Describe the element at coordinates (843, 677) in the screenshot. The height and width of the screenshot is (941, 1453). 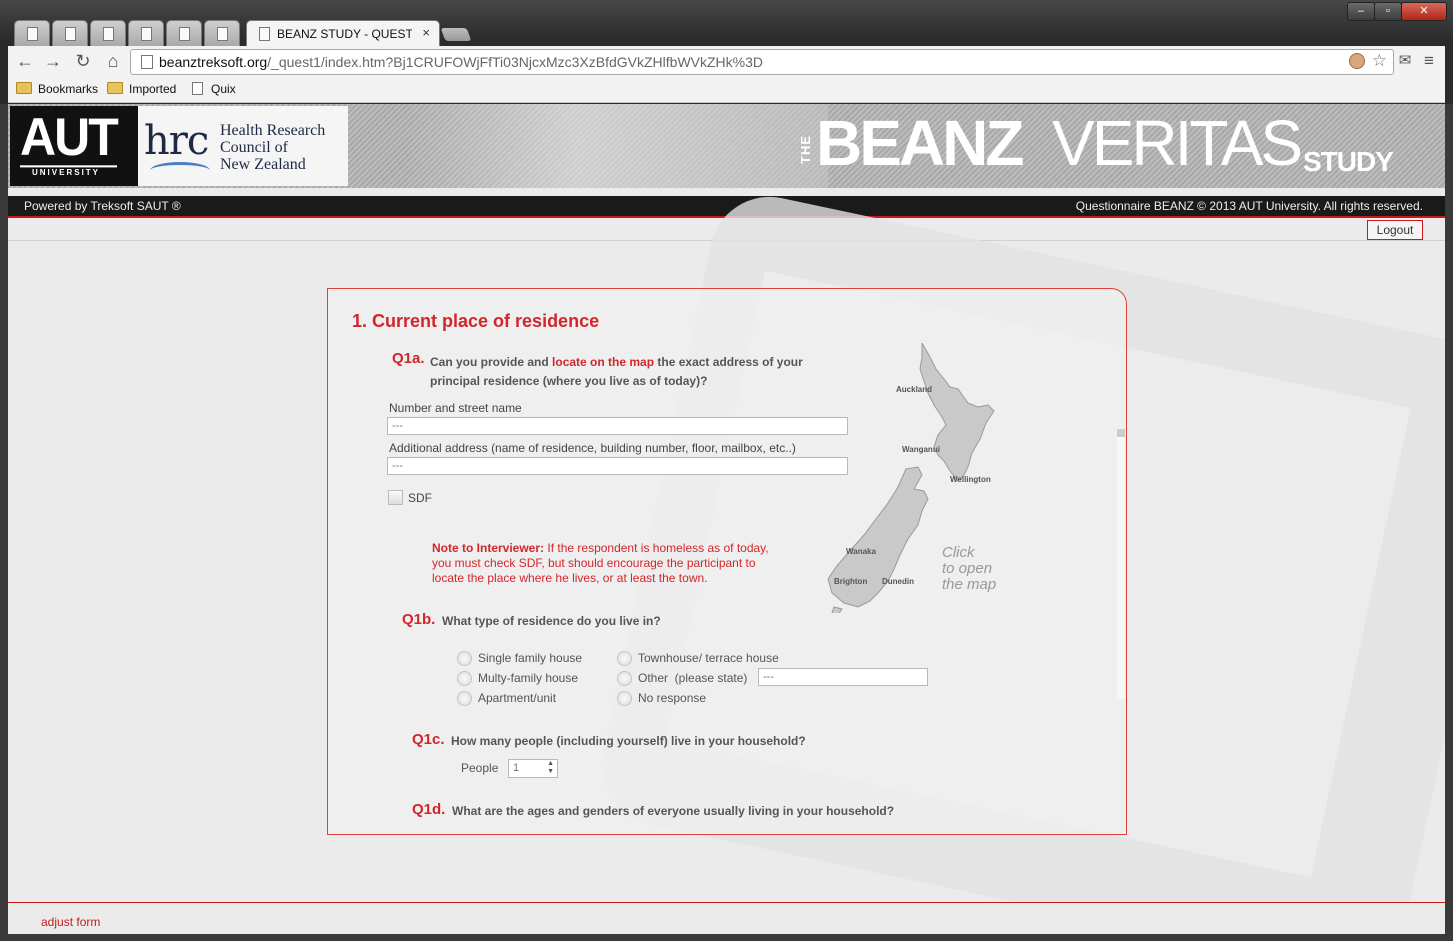
I see `other-residence-input: ---` at that location.